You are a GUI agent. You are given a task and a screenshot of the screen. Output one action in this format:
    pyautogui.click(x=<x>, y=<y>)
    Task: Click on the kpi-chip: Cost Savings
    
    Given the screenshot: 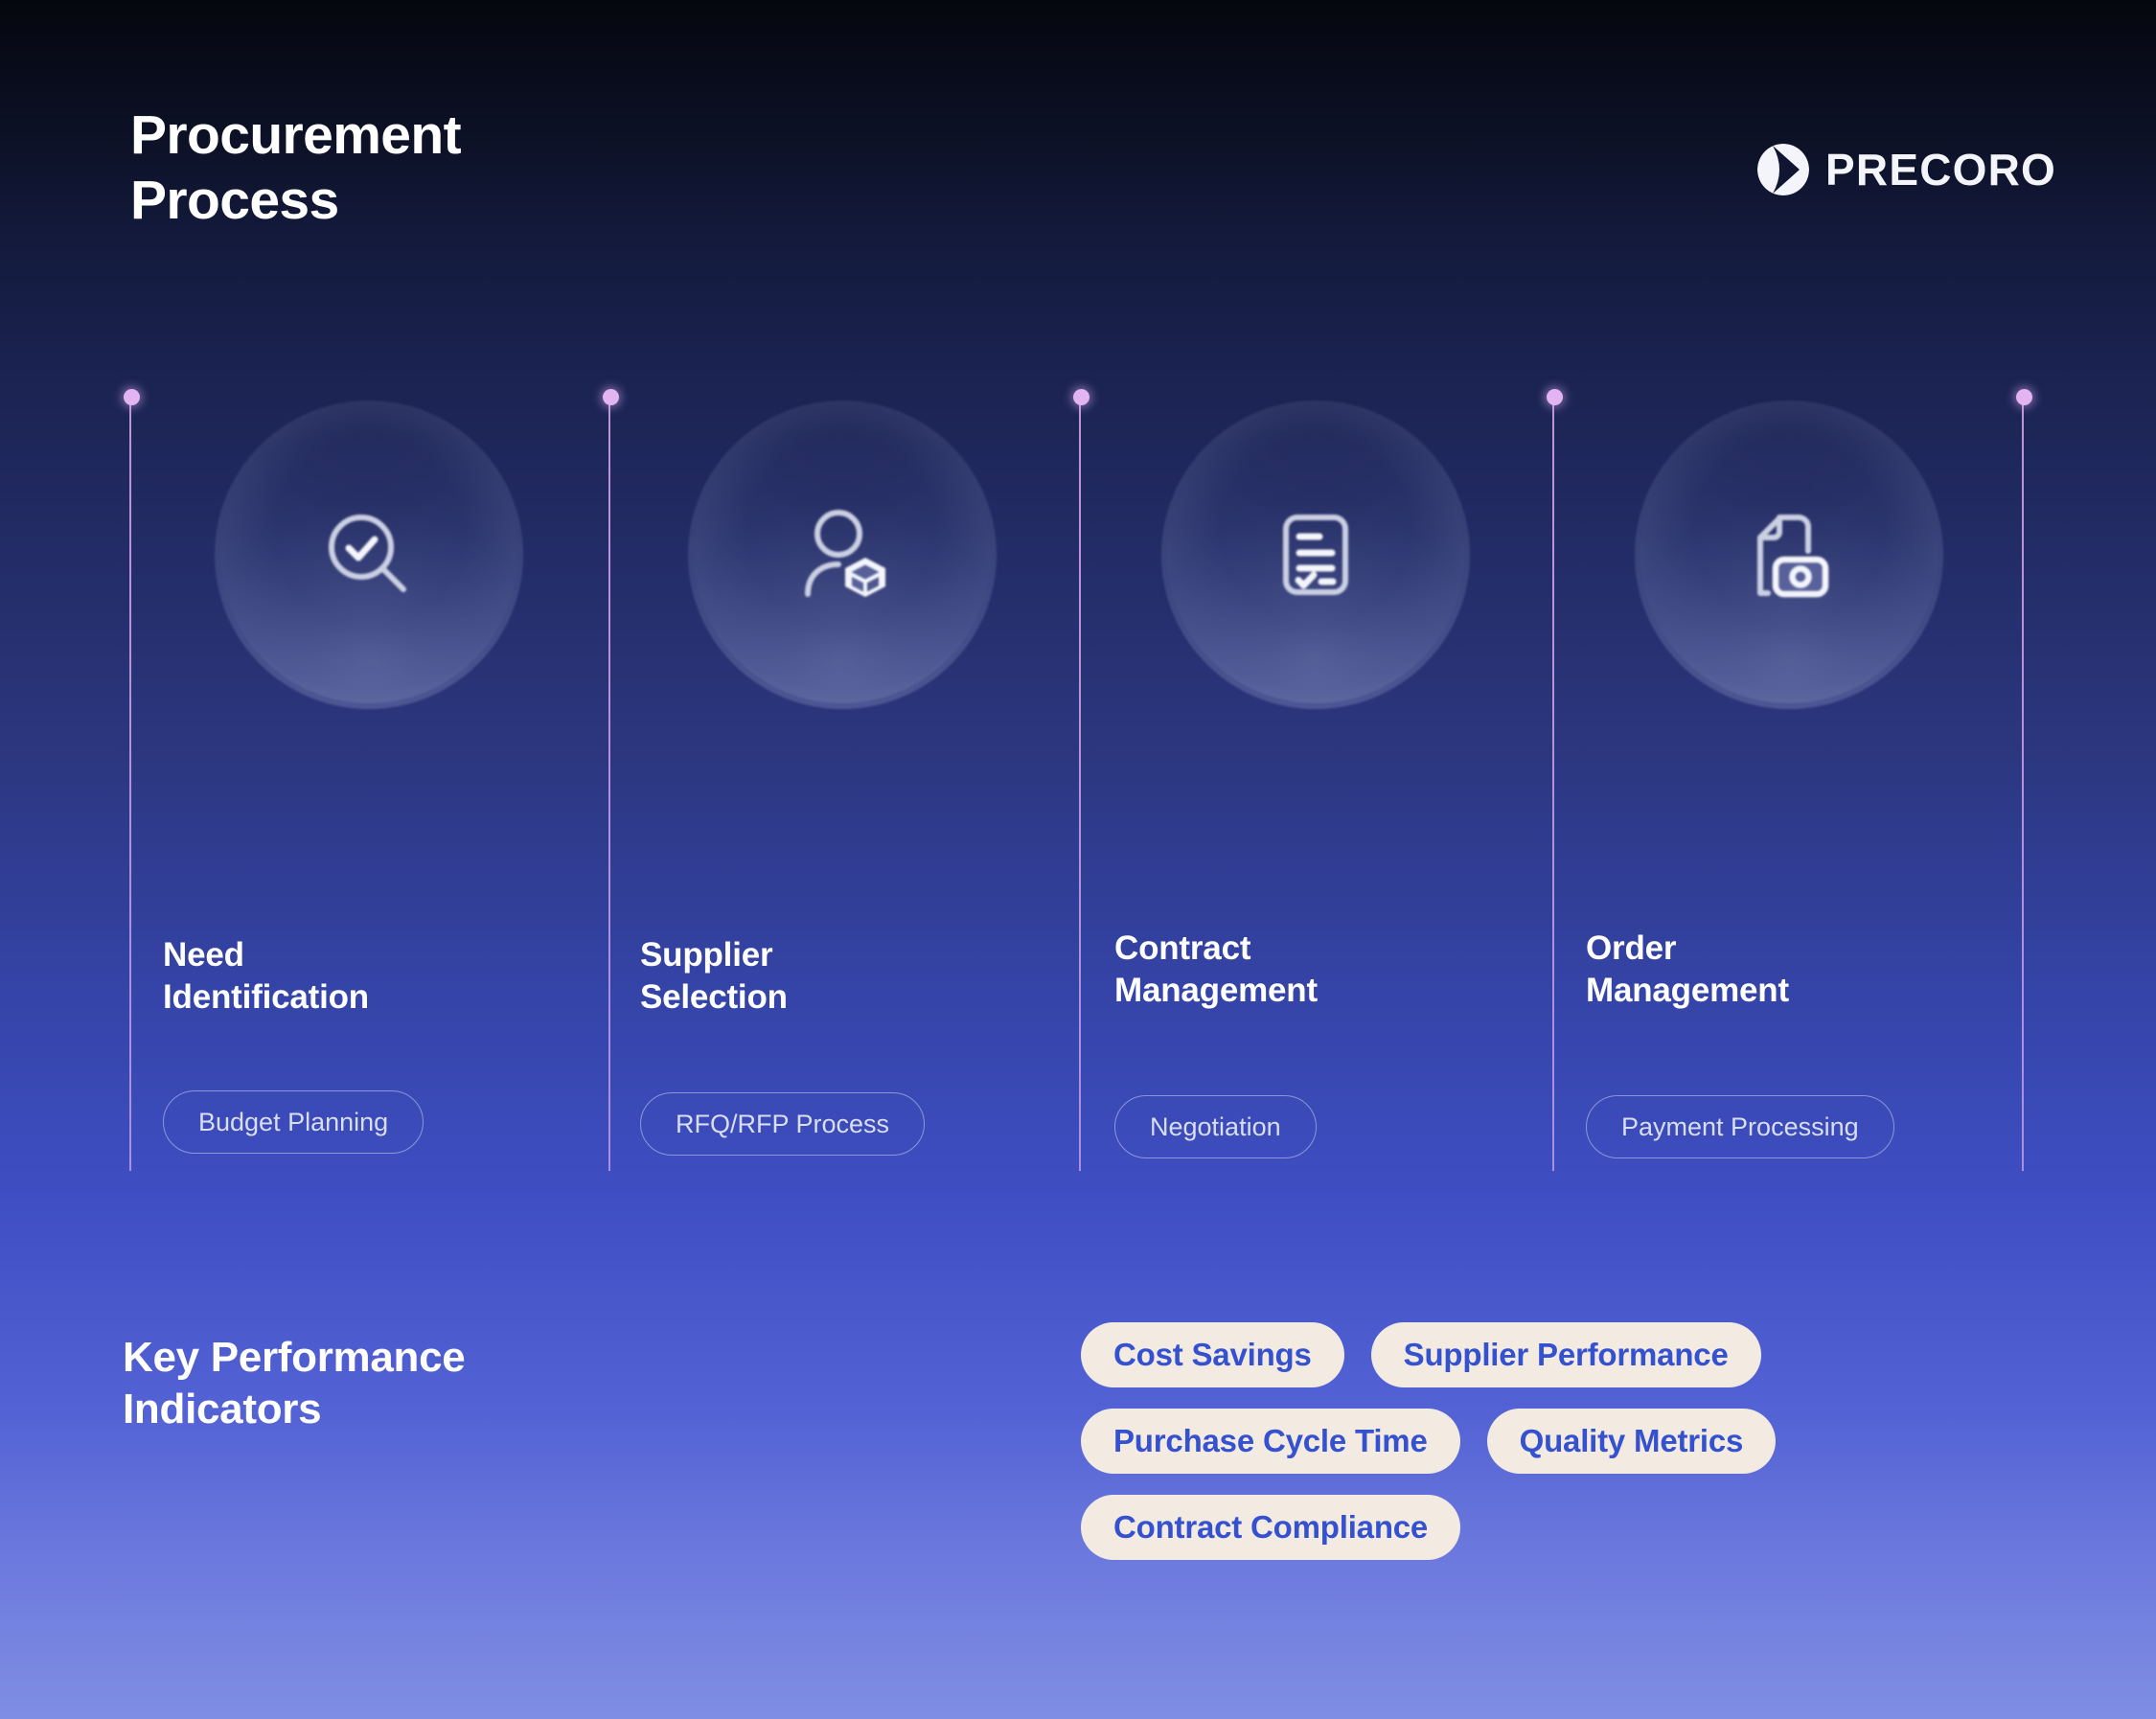 What is the action you would take?
    pyautogui.click(x=1212, y=1354)
    